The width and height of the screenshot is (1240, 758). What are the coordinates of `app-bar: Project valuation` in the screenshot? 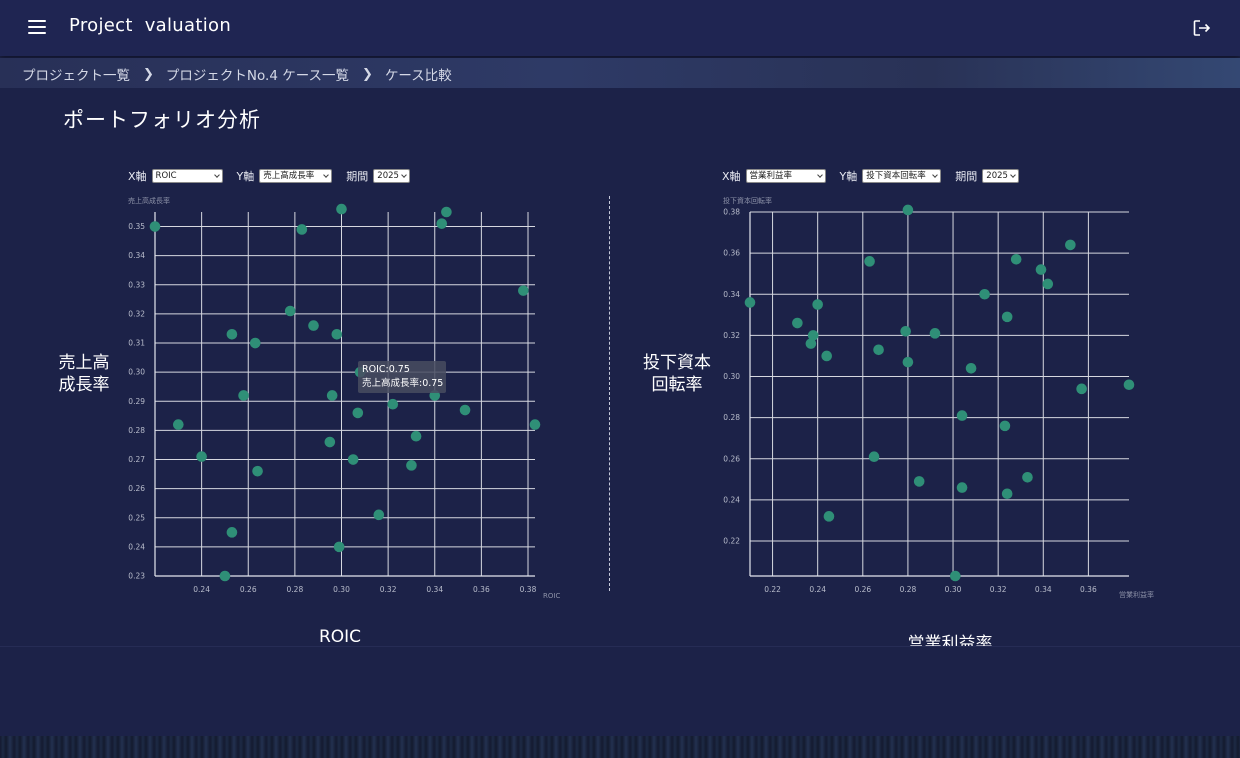 It's located at (620, 28).